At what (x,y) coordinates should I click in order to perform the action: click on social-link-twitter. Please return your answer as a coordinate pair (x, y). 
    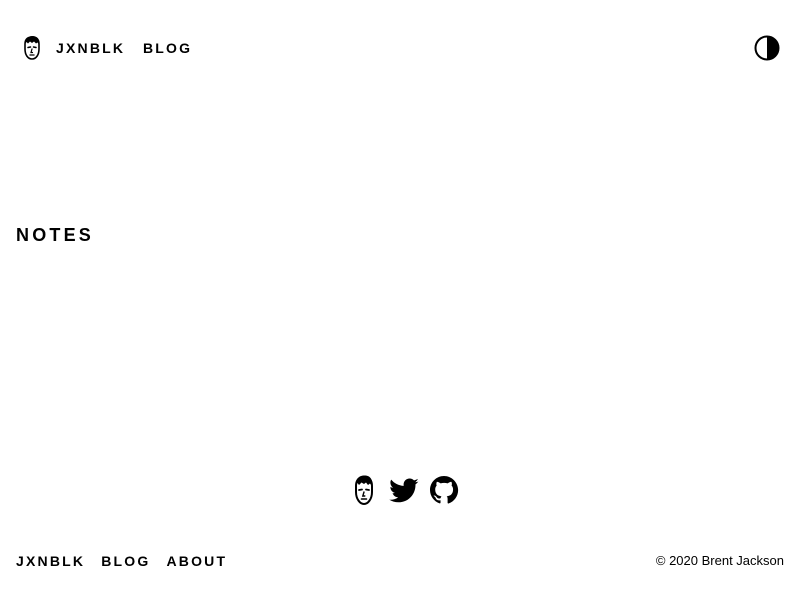
    Looking at the image, I should click on (404, 490).